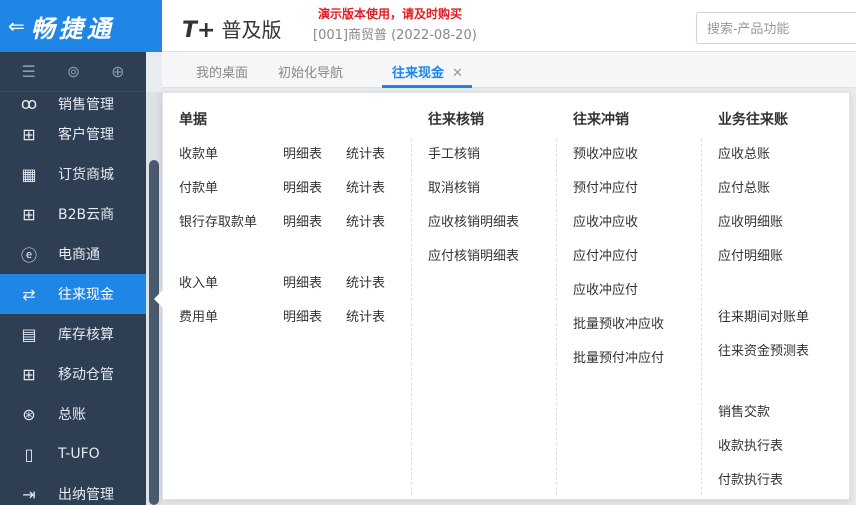 This screenshot has width=856, height=505. Describe the element at coordinates (365, 152) in the screenshot. I see `link-receipt-stats: 统计表` at that location.